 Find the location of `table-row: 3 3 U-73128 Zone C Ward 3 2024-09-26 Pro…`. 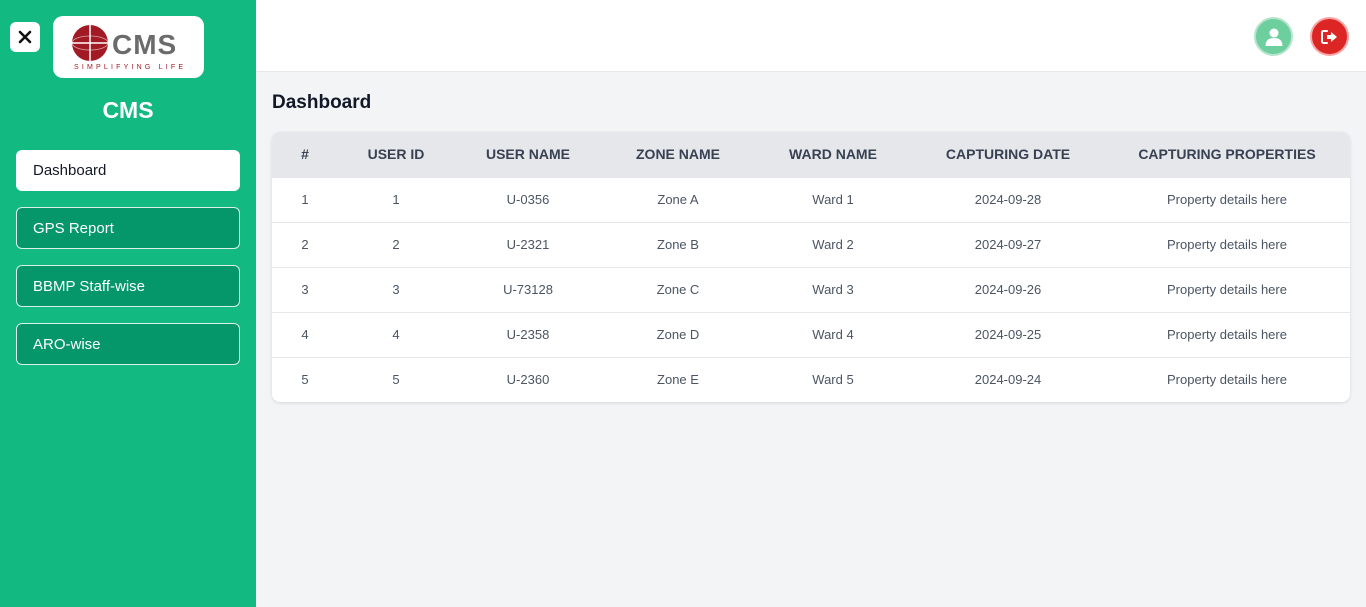

table-row: 3 3 U-73128 Zone C Ward 3 2024-09-26 Pro… is located at coordinates (811, 289).